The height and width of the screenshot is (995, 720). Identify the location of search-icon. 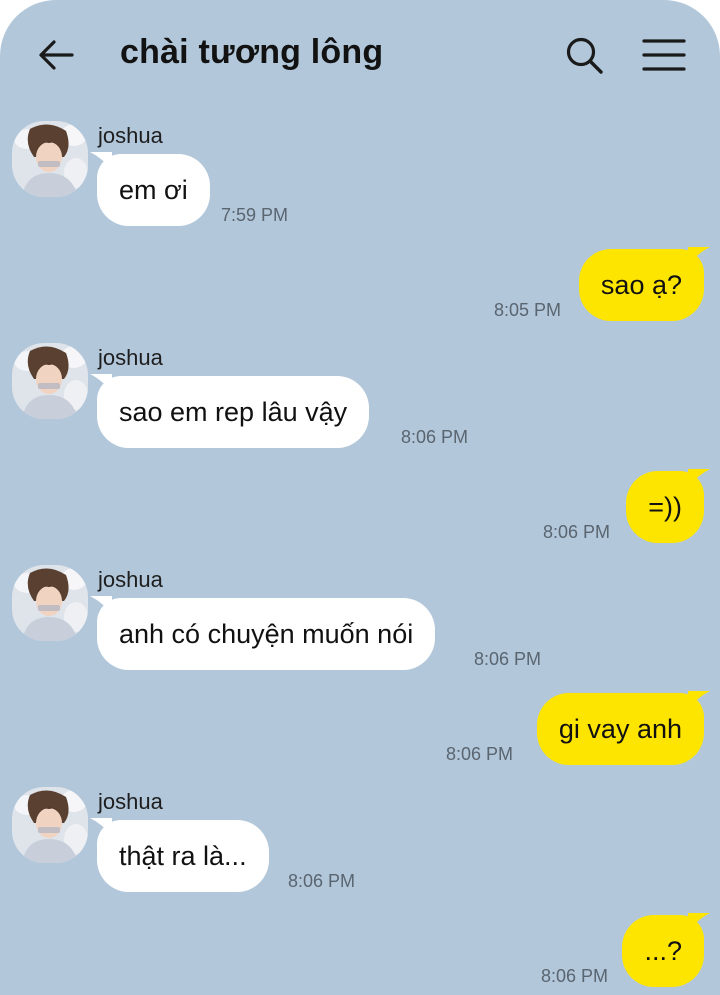
(584, 55).